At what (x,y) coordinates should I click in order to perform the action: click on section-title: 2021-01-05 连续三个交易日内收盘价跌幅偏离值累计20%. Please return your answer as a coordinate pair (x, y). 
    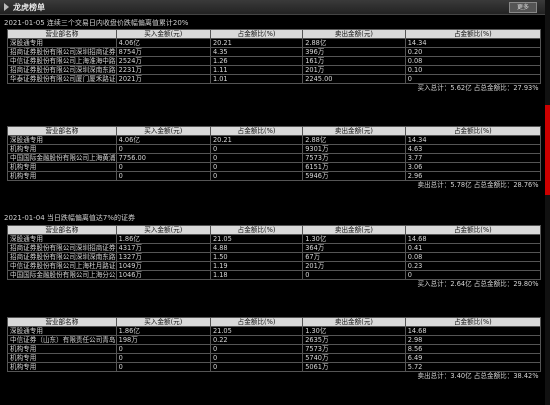
    Looking at the image, I should click on (96, 23).